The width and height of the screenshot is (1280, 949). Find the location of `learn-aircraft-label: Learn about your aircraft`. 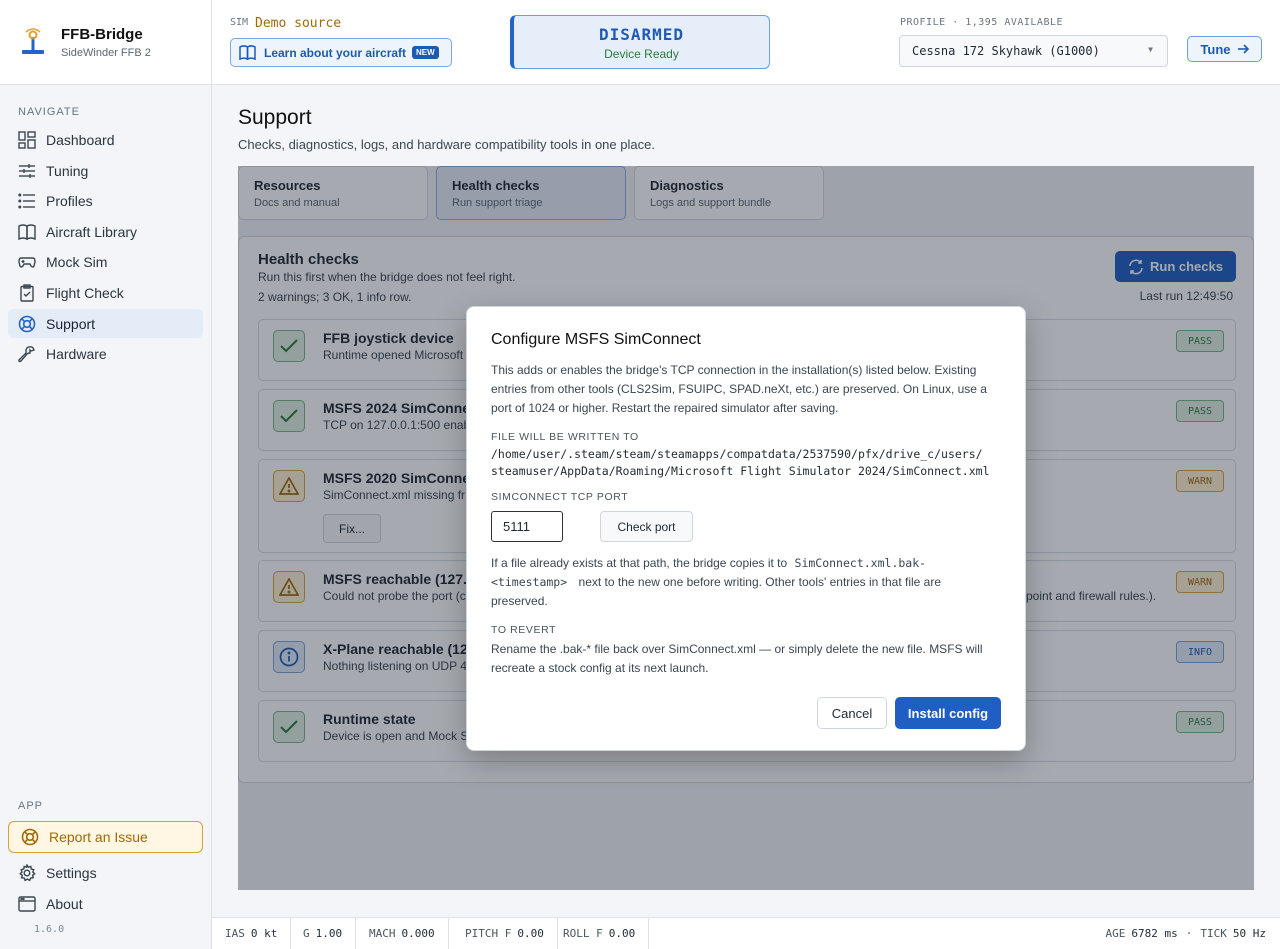

learn-aircraft-label: Learn about your aircraft is located at coordinates (335, 52).